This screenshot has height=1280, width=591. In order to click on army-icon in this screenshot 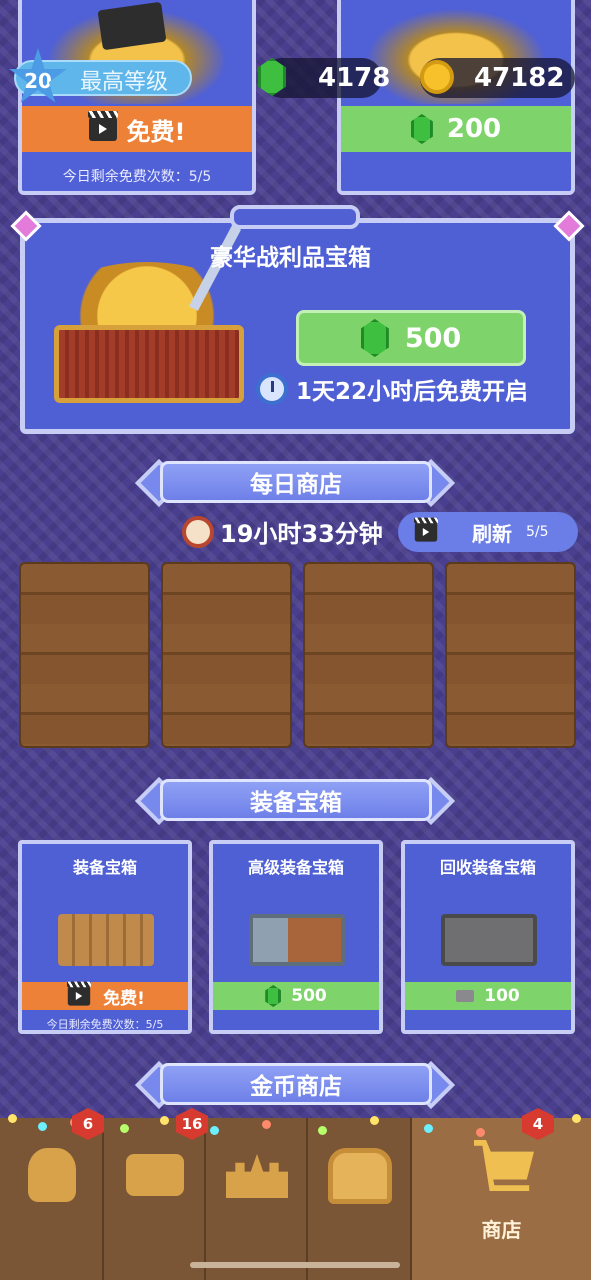, I will do `click(155, 1175)`.